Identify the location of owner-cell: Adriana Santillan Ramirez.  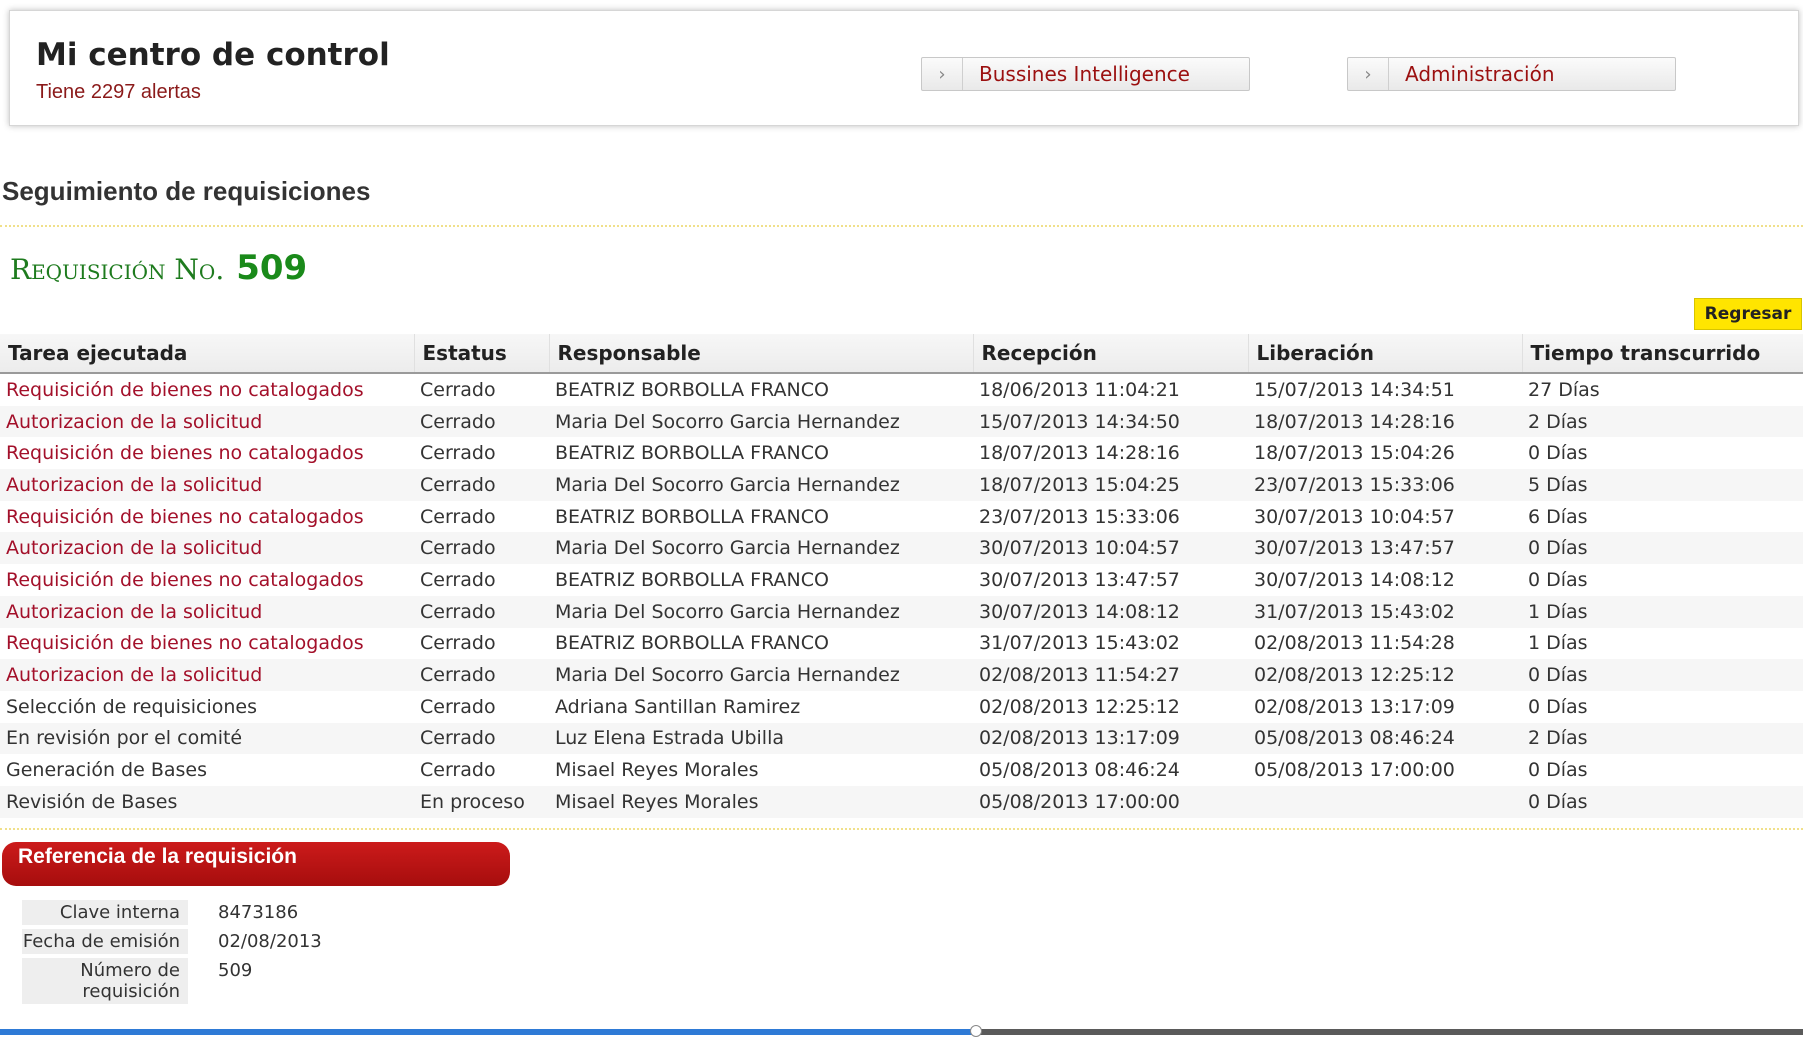
(678, 706).